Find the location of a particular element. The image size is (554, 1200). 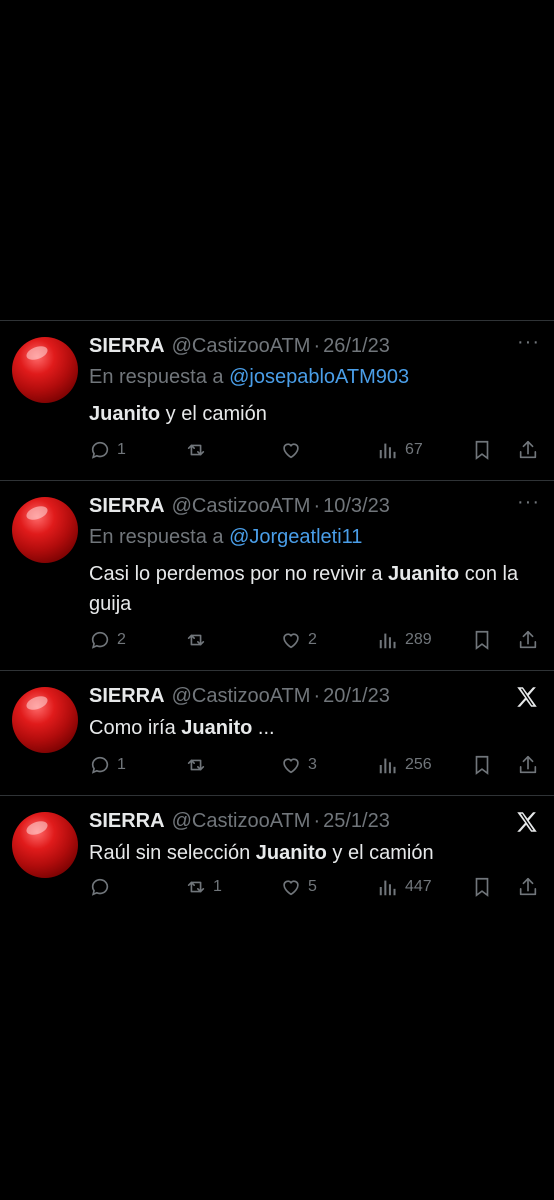

tweet-text-span: Raúl sin selección is located at coordinates (172, 853).